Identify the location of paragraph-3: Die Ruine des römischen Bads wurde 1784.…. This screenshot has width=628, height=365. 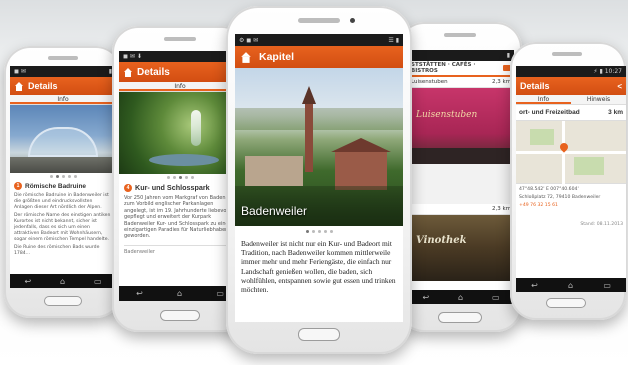
(57, 251).